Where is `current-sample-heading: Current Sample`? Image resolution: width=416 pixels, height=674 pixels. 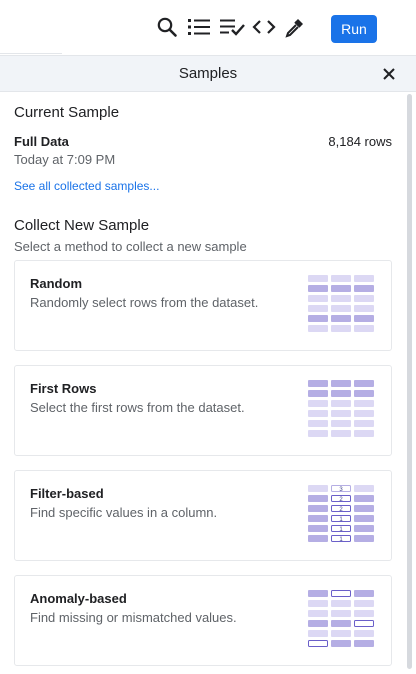
current-sample-heading: Current Sample is located at coordinates (67, 112).